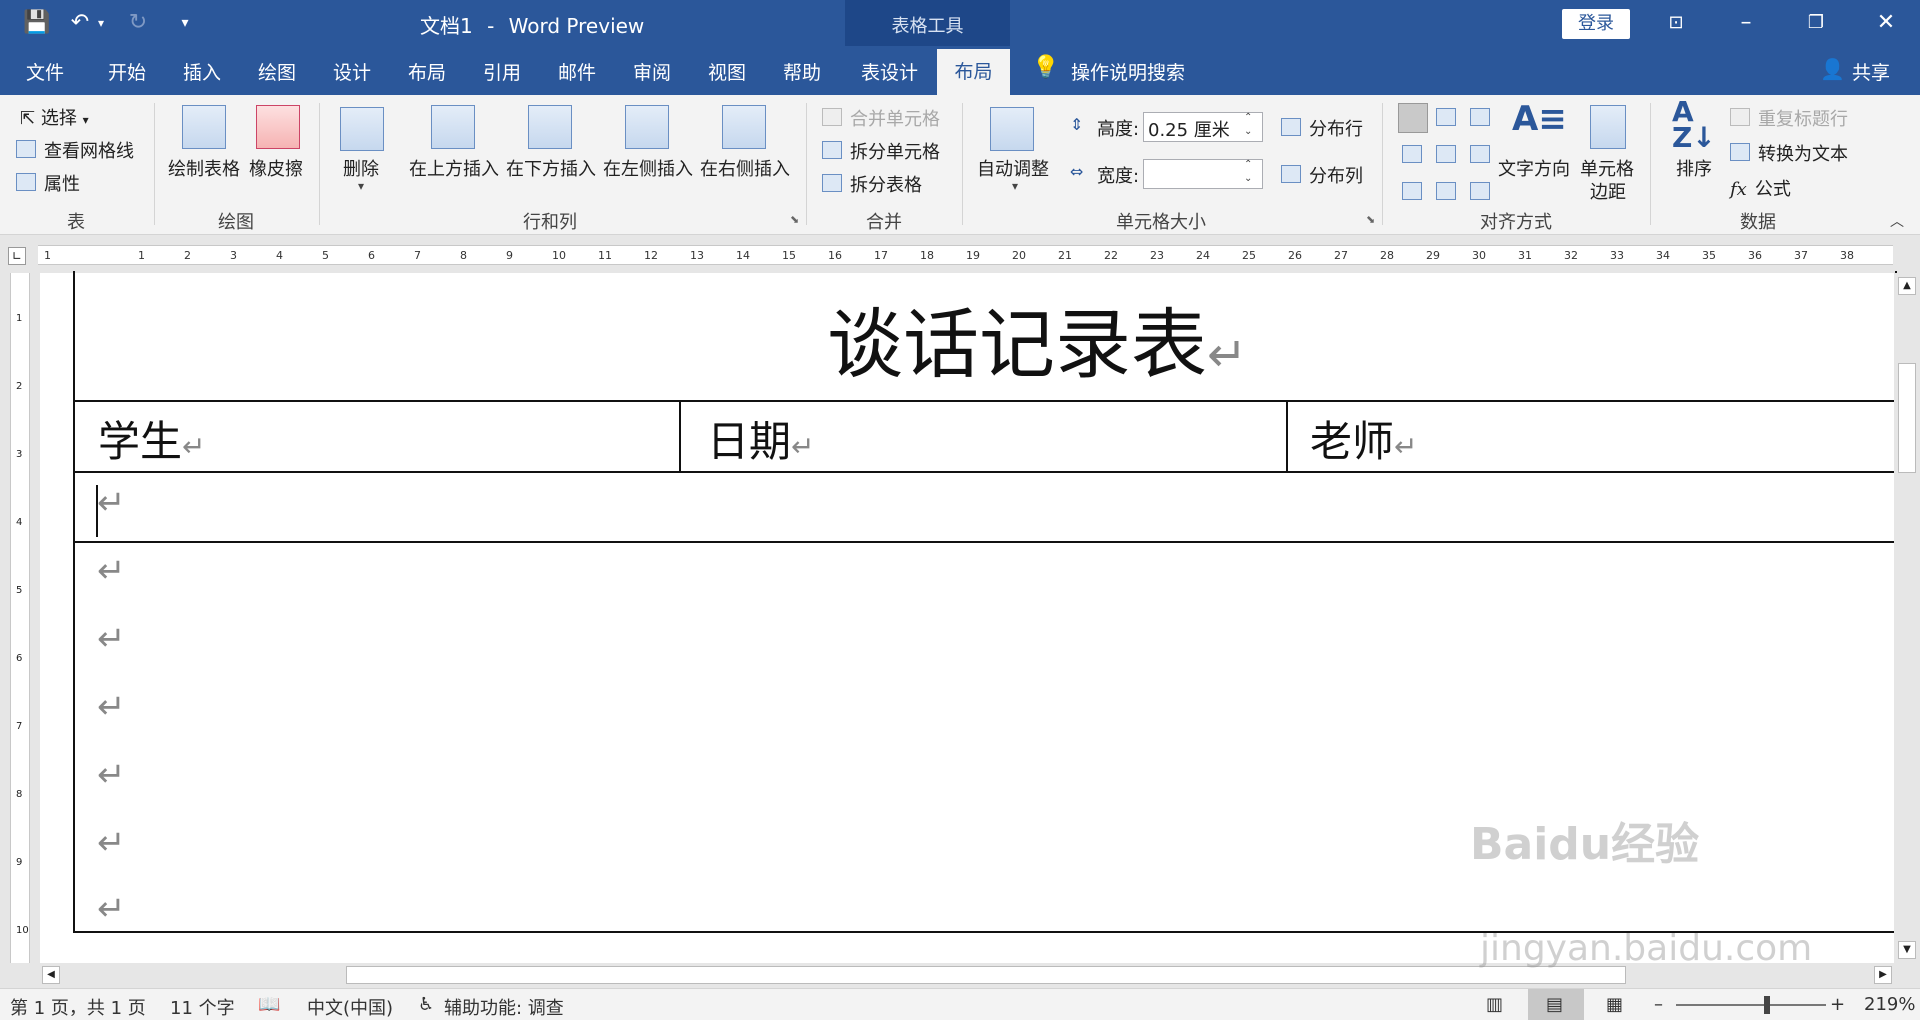  I want to click on close-icon: ✕, so click(1886, 23).